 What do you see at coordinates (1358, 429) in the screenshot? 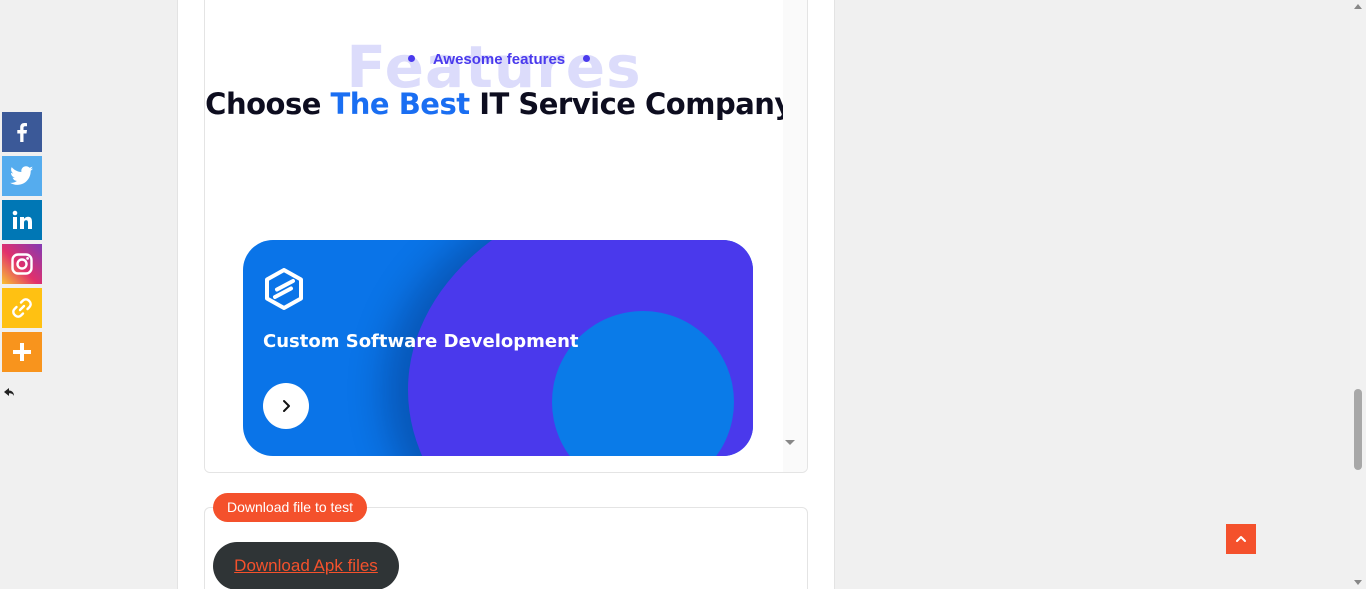
I see `page-scroll-thumb` at bounding box center [1358, 429].